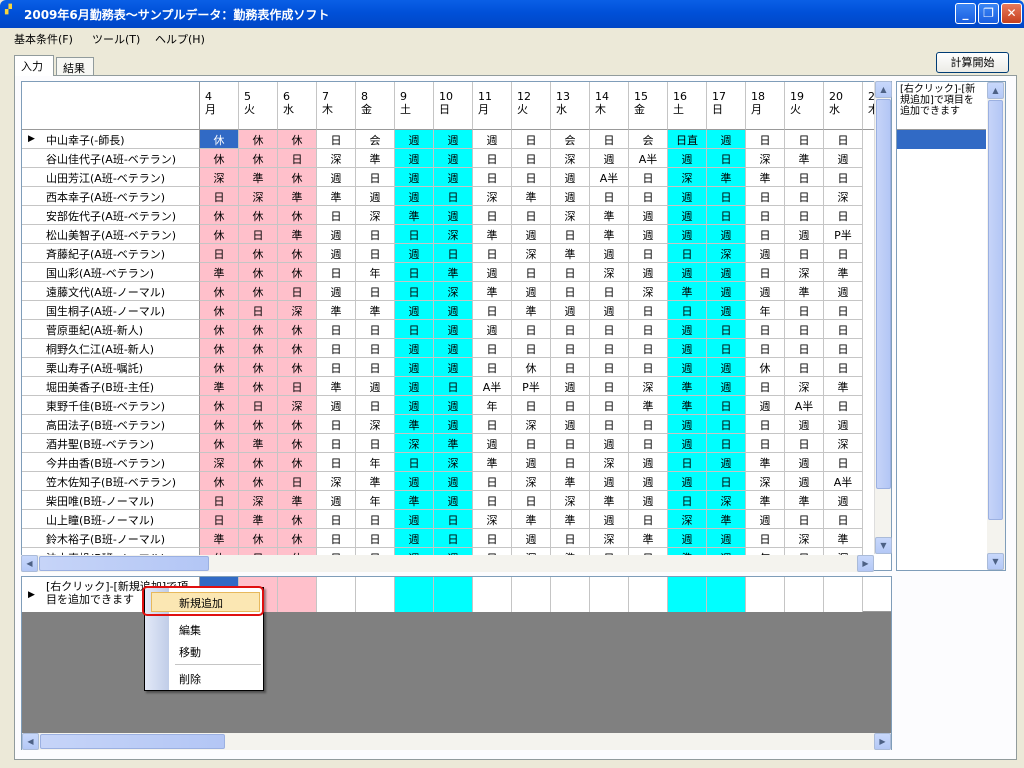  What do you see at coordinates (843, 234) in the screenshot?
I see `schedule-cell: P半` at bounding box center [843, 234].